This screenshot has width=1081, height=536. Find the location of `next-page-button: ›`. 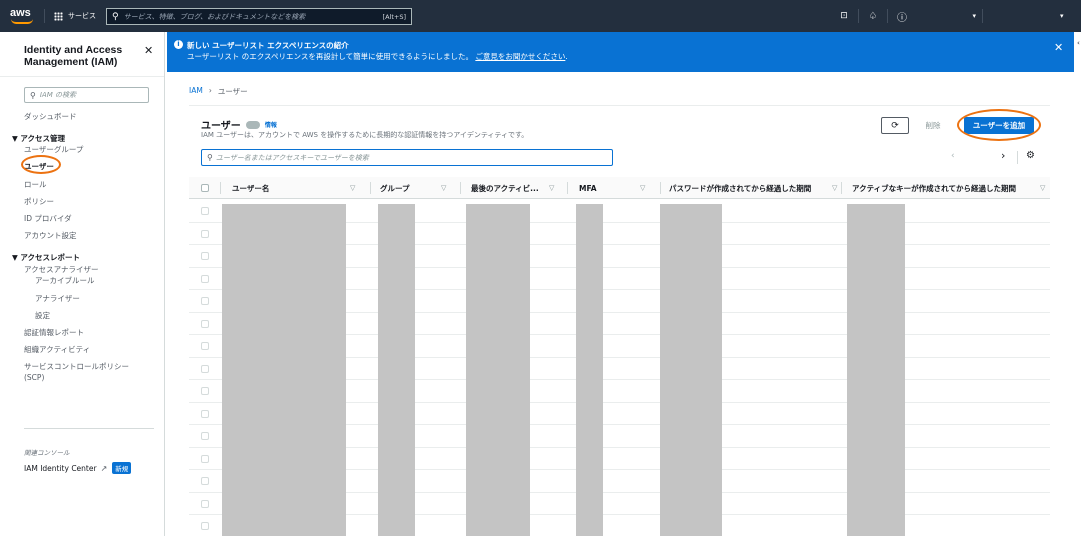

next-page-button: › is located at coordinates (1003, 155).